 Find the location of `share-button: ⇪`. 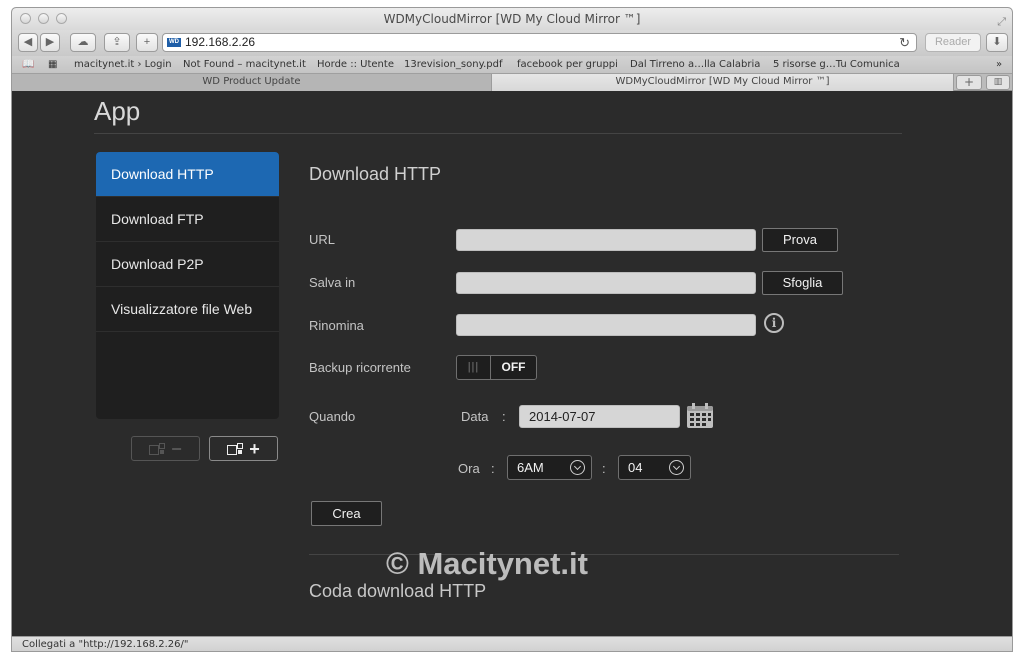

share-button: ⇪ is located at coordinates (117, 42).